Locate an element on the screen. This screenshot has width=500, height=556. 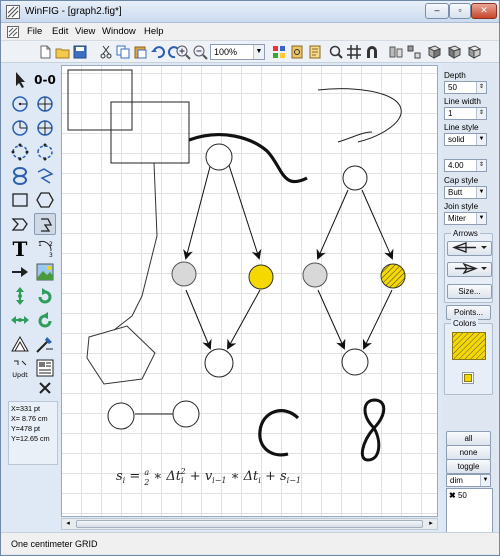
copy-icon is located at coordinates (123, 52).